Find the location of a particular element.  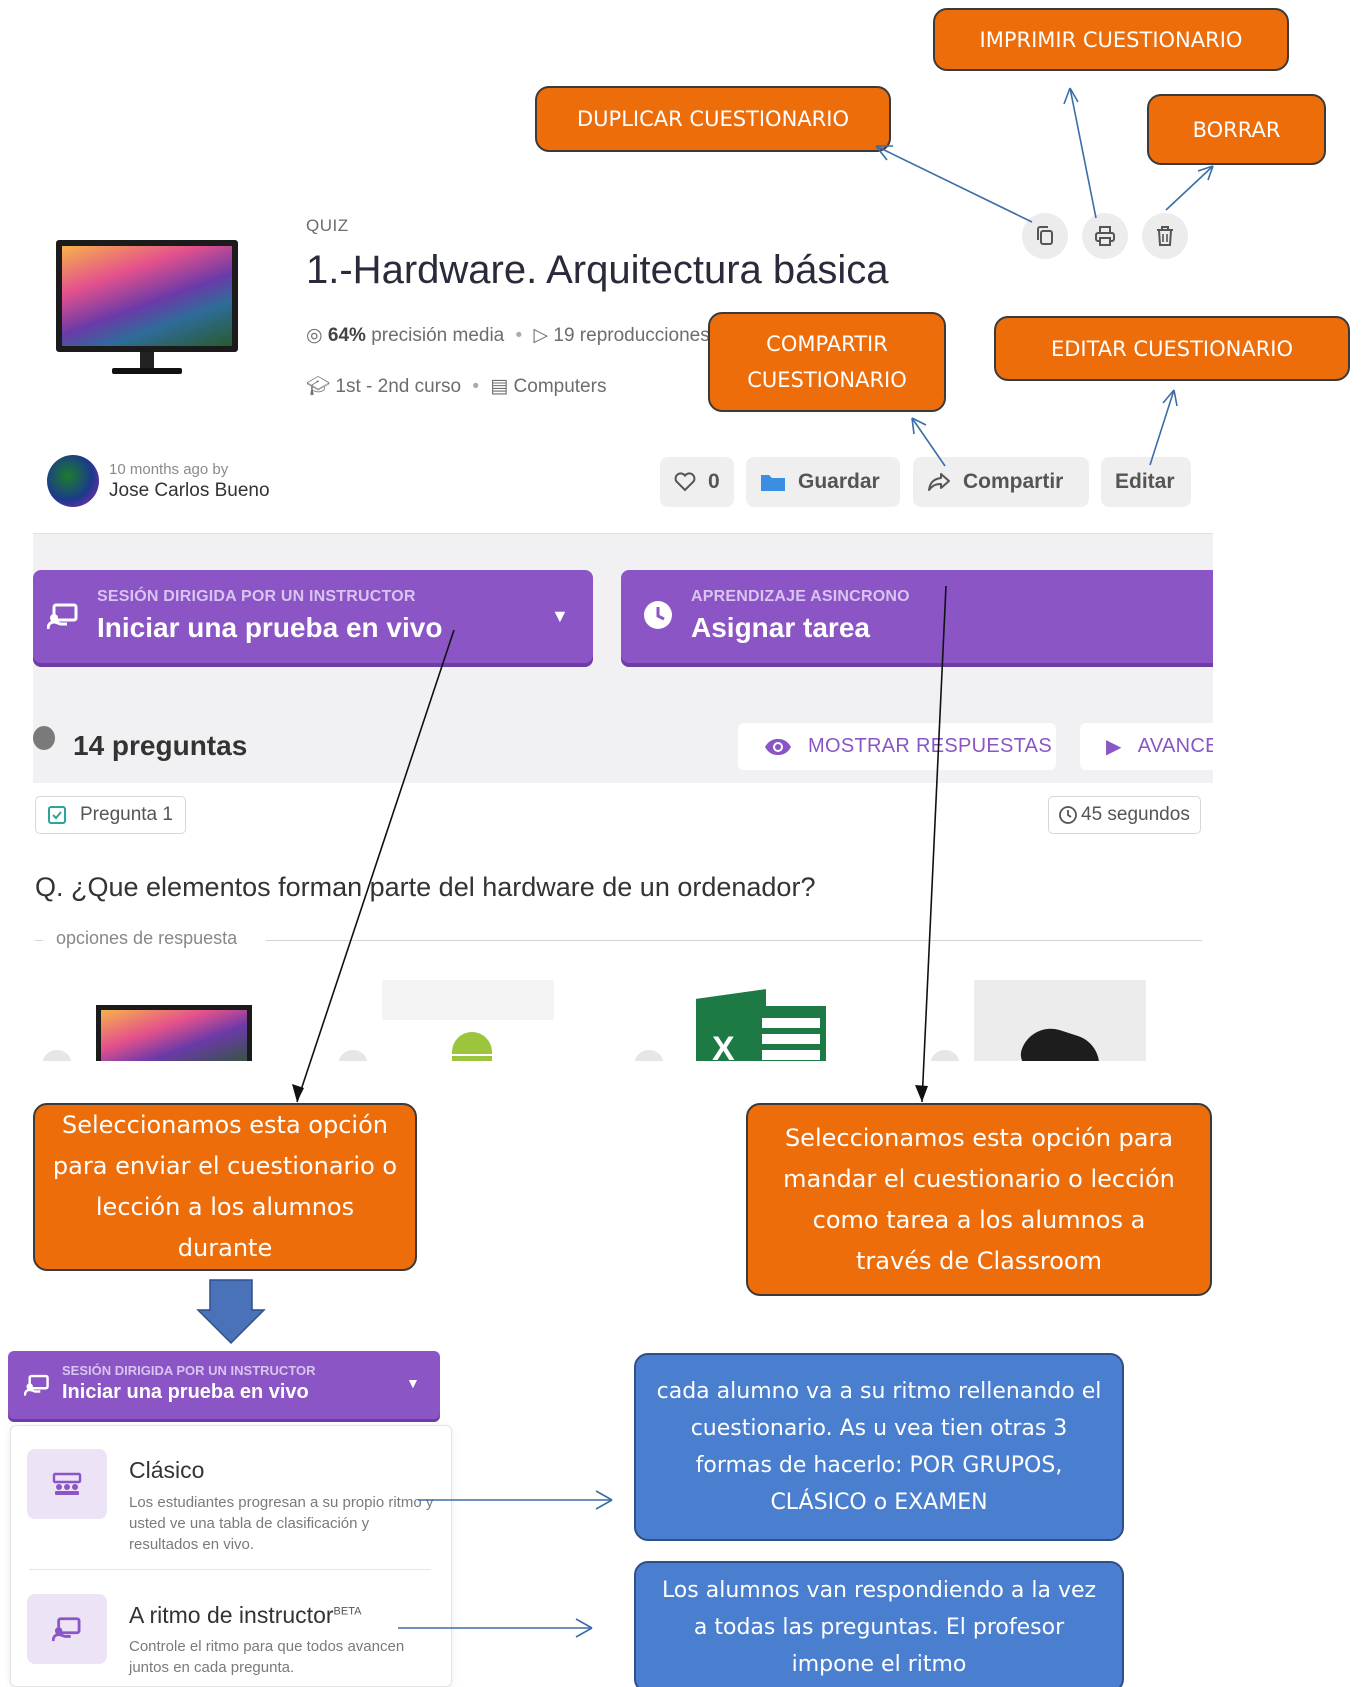

like-button: 0 is located at coordinates (697, 482).